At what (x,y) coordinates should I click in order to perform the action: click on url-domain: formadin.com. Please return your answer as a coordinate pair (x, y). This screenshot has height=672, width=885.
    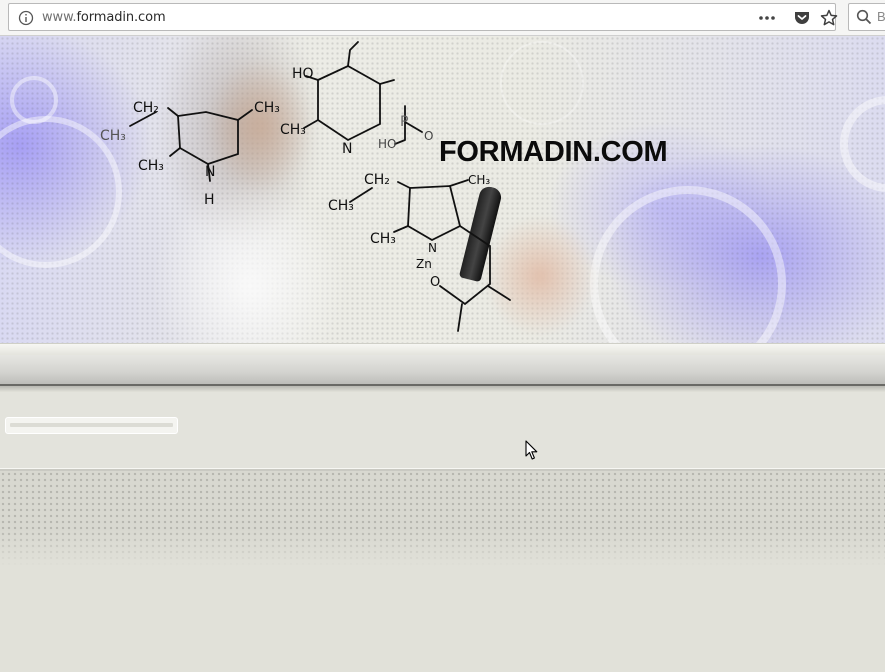
    Looking at the image, I should click on (121, 17).